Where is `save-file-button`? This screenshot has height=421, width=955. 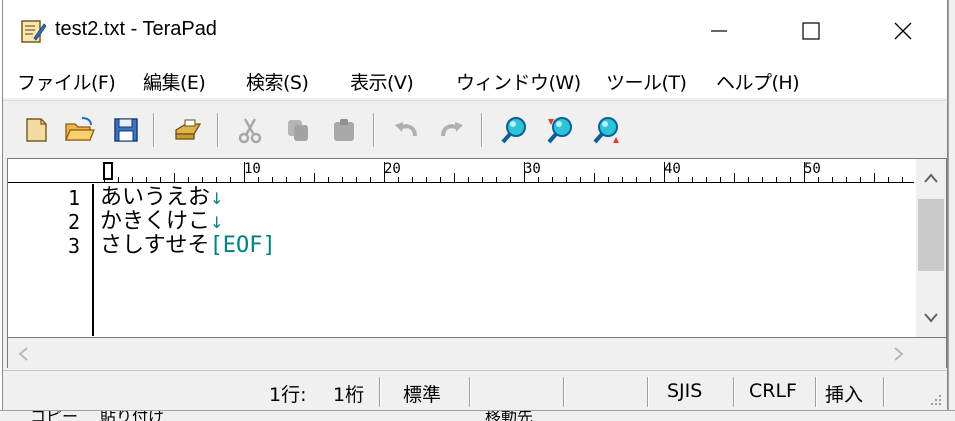 save-file-button is located at coordinates (126, 130).